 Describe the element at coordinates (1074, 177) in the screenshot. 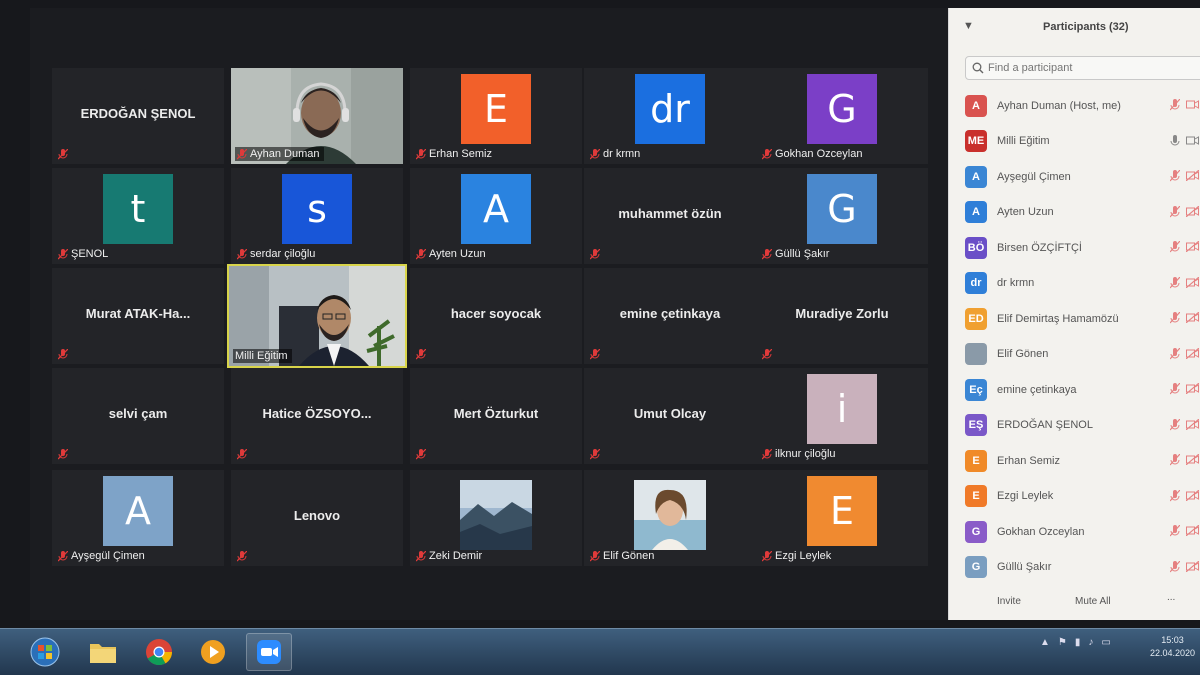

I see `participant-row: A Ayşegül Çimen` at that location.